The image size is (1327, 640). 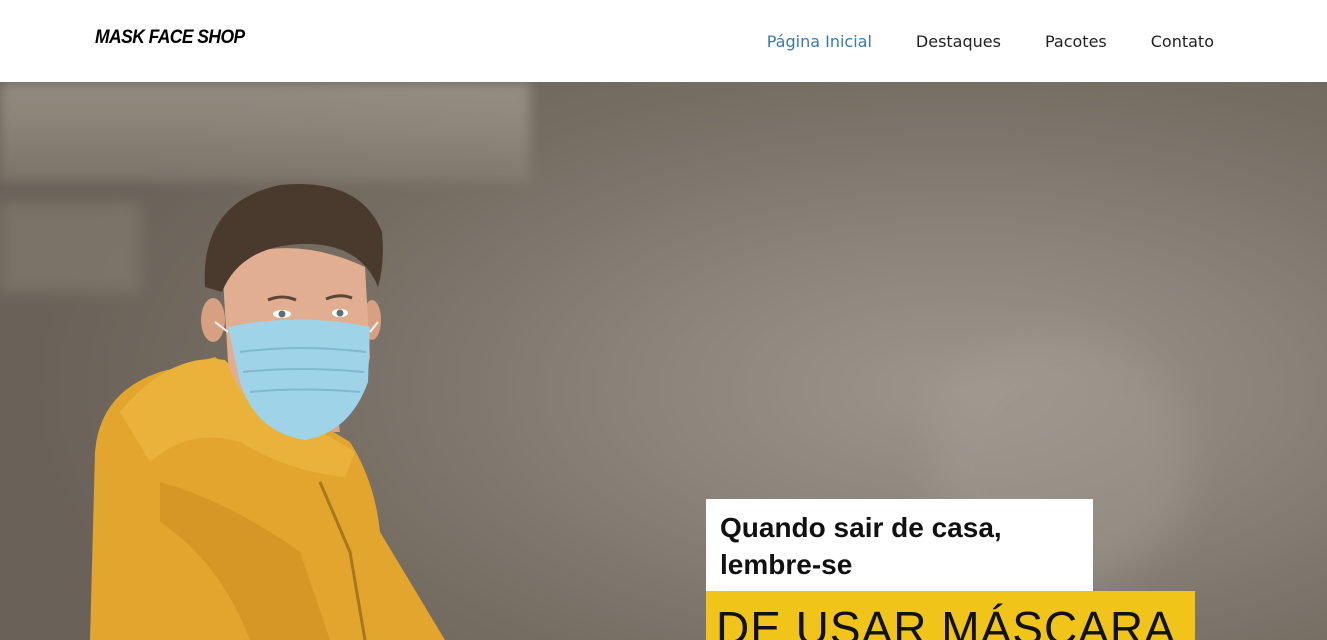 What do you see at coordinates (340, 313) in the screenshot?
I see `pupil-right` at bounding box center [340, 313].